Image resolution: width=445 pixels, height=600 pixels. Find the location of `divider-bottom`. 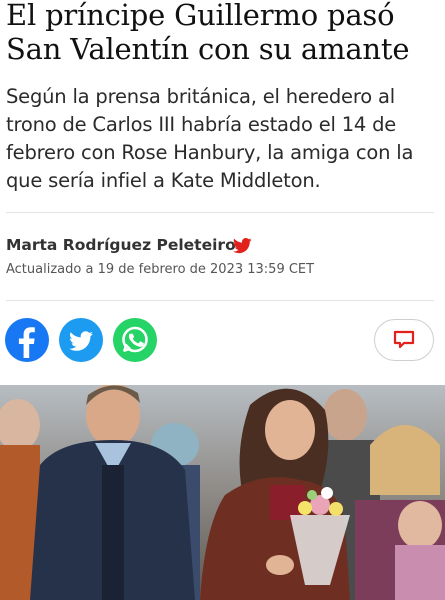

divider-bottom is located at coordinates (220, 300).